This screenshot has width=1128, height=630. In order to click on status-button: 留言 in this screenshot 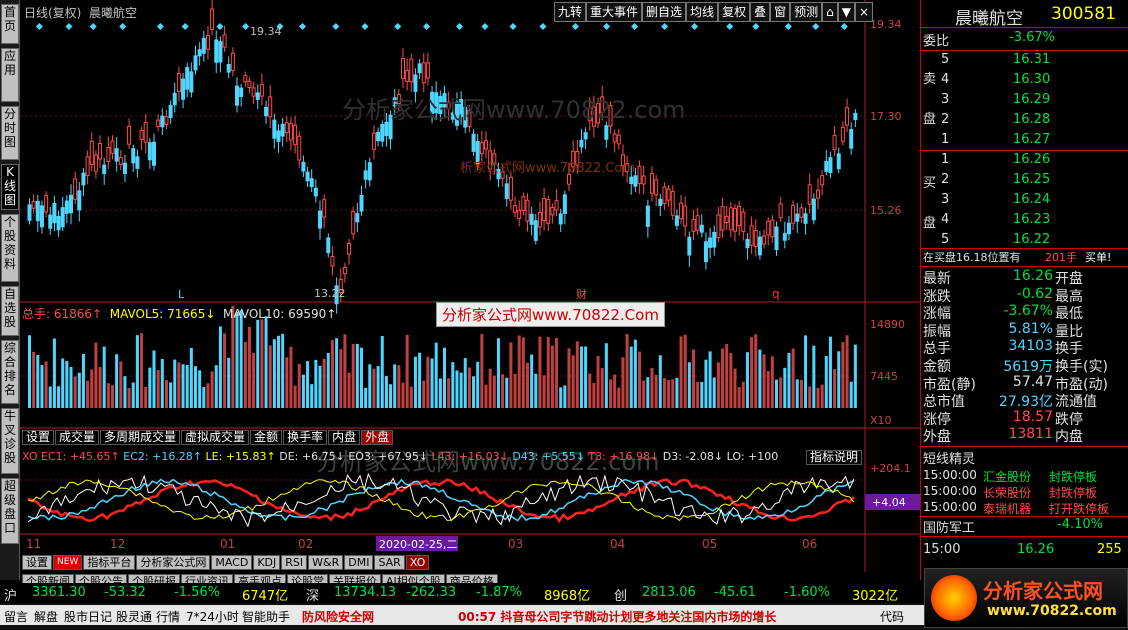, I will do `click(16, 616)`.